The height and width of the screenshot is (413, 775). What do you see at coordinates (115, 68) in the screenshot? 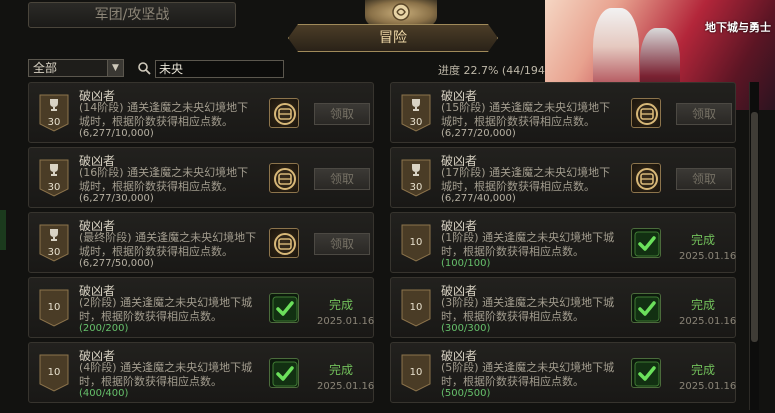
I see `chevron-down-icon: ▼` at bounding box center [115, 68].